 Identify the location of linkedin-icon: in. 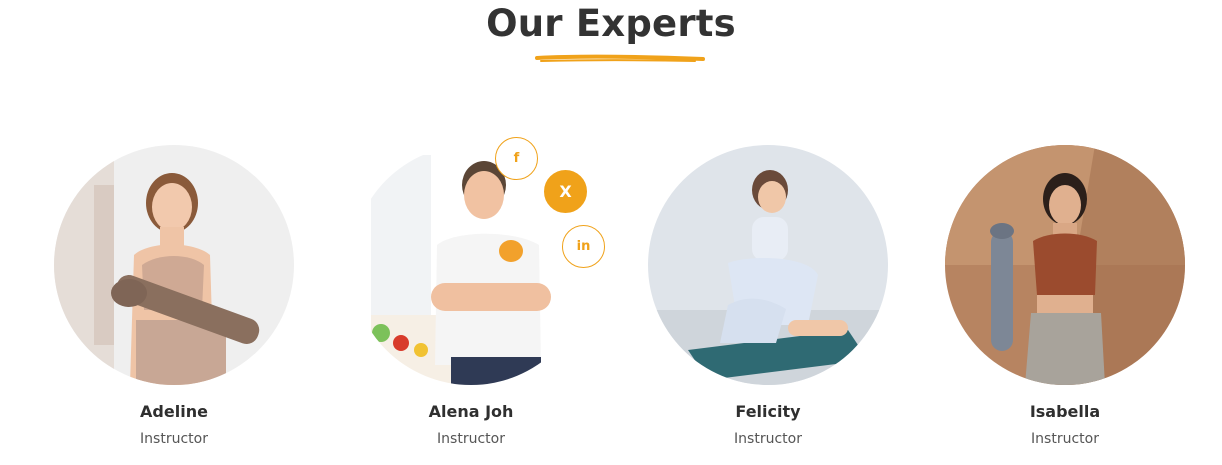
(583, 246).